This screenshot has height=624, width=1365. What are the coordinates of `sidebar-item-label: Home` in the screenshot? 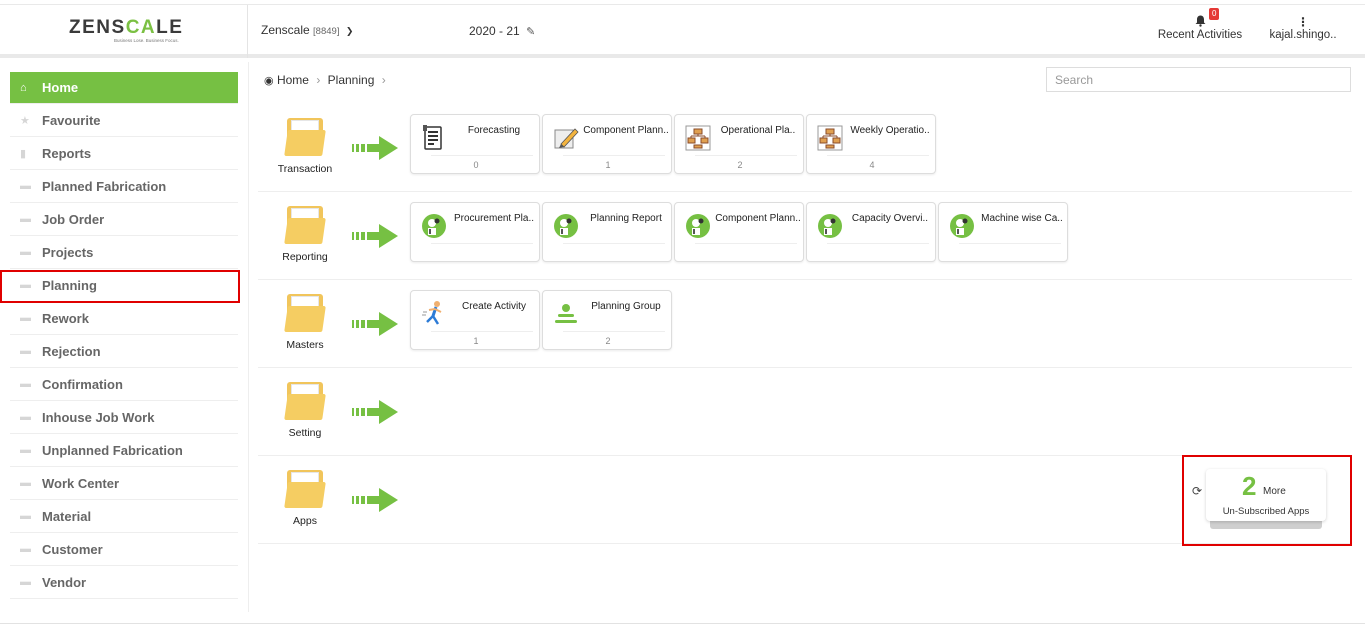 It's located at (60, 87).